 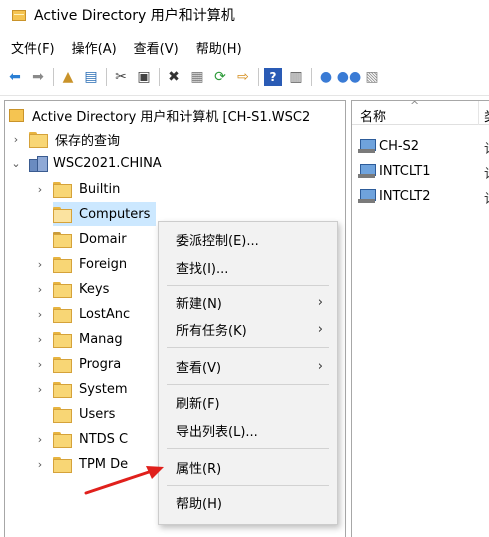 I want to click on properties-icon: ▦, so click(x=197, y=77).